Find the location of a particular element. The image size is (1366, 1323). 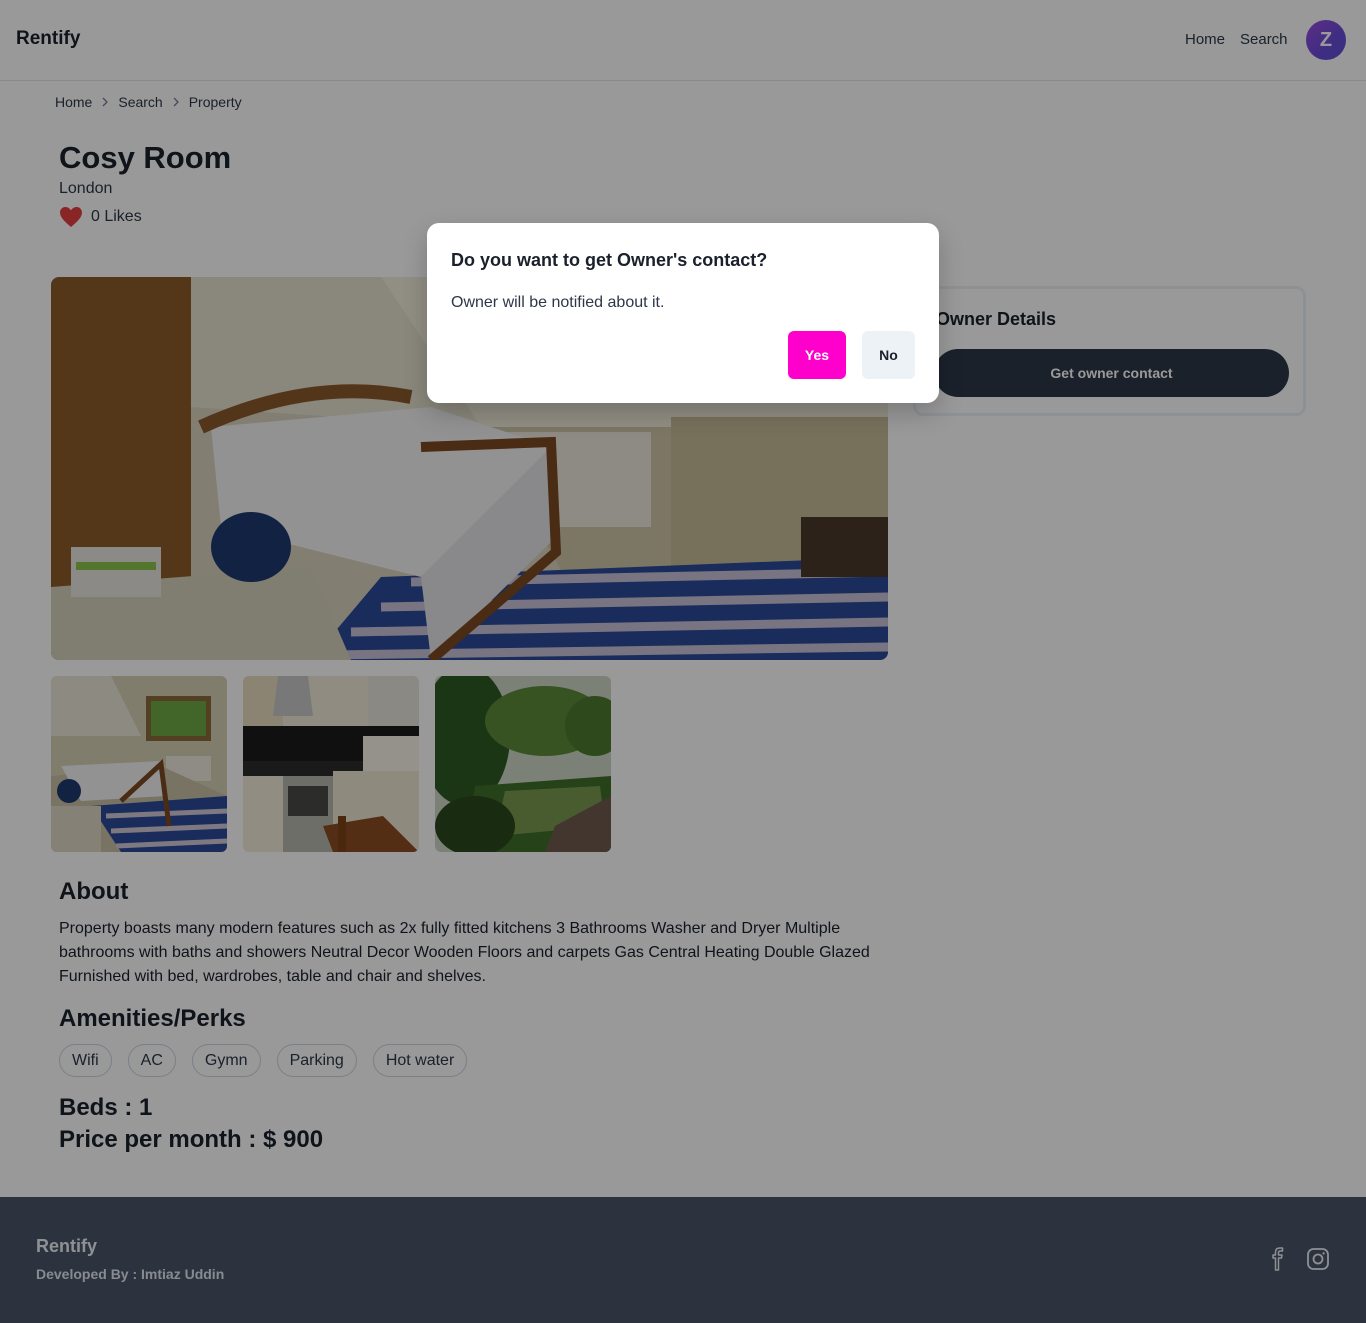

dialog-body: Owner will be notified about it. is located at coordinates (558, 302).